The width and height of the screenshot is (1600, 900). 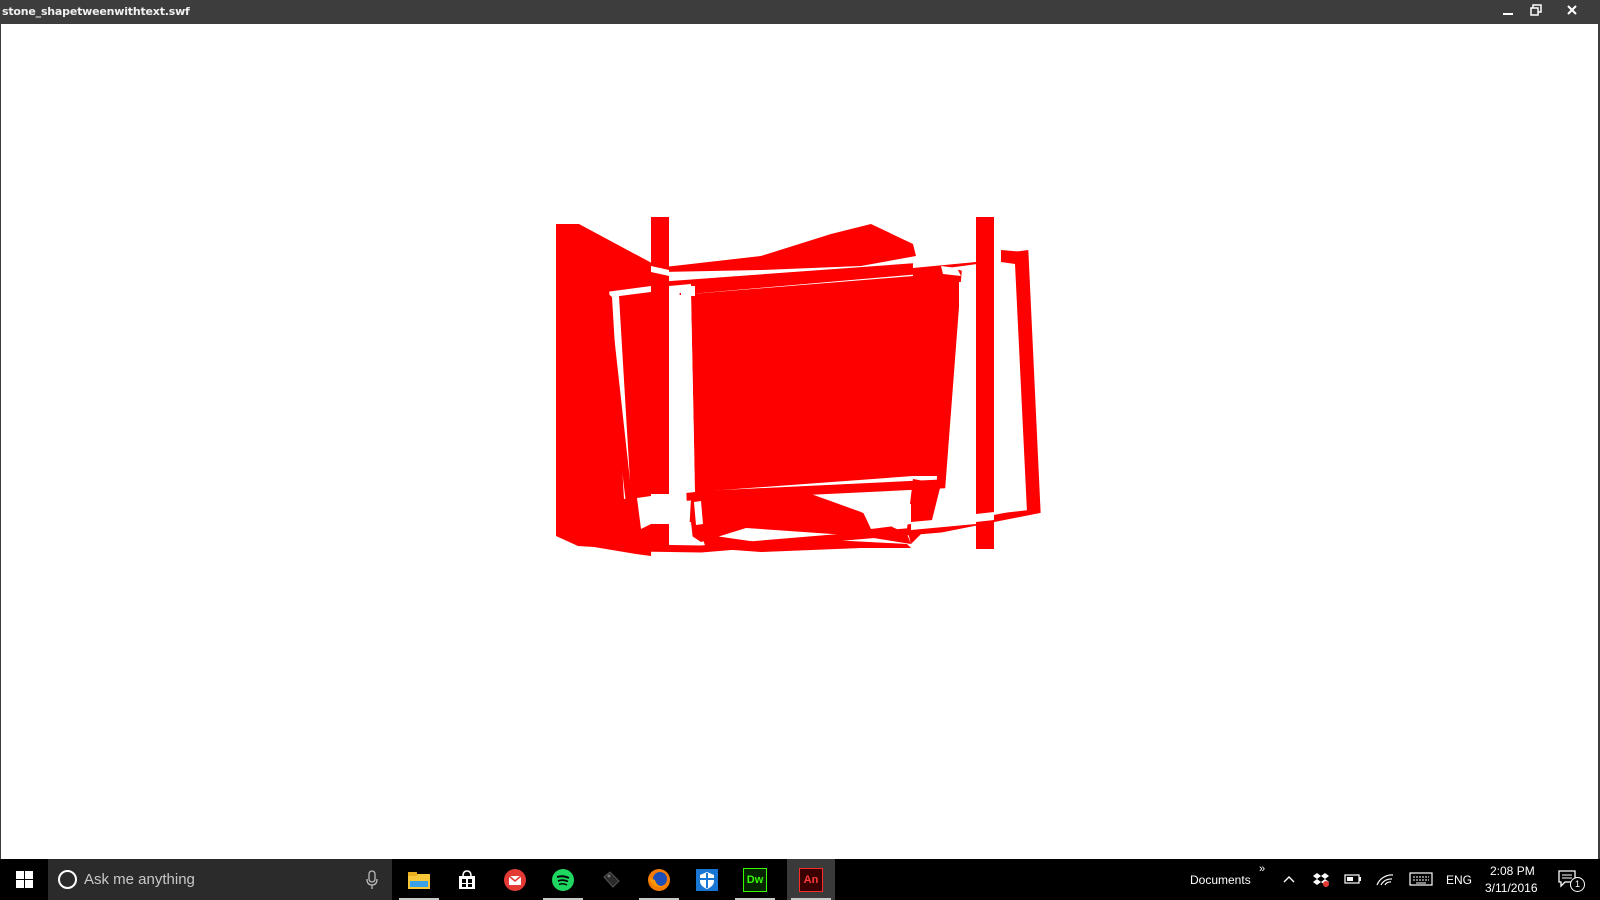 What do you see at coordinates (1220, 880) in the screenshot?
I see `documents-toolbar: Documents` at bounding box center [1220, 880].